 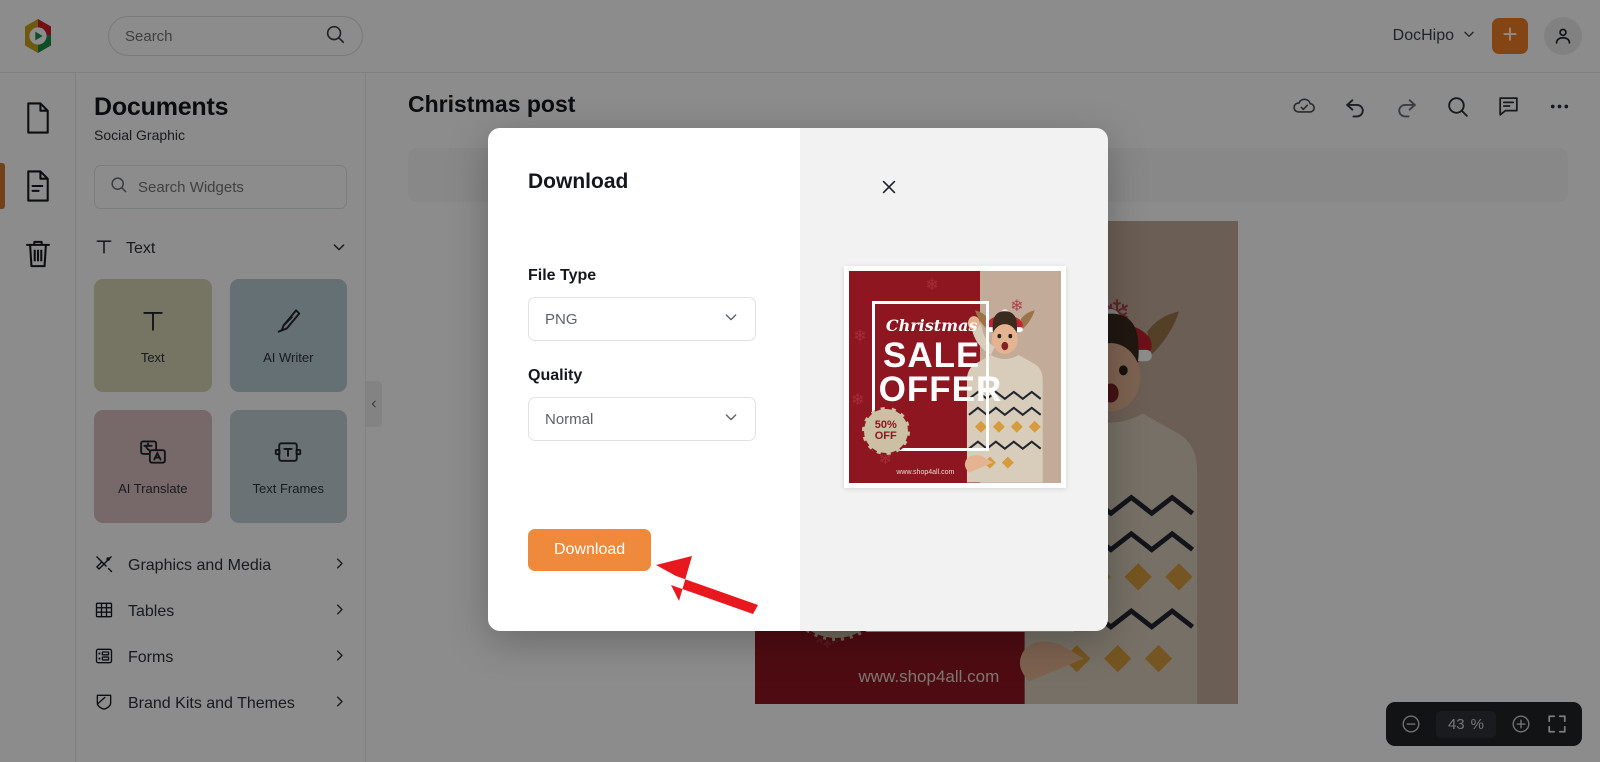 I want to click on preview-headline-line-1: SALE, so click(x=931, y=355).